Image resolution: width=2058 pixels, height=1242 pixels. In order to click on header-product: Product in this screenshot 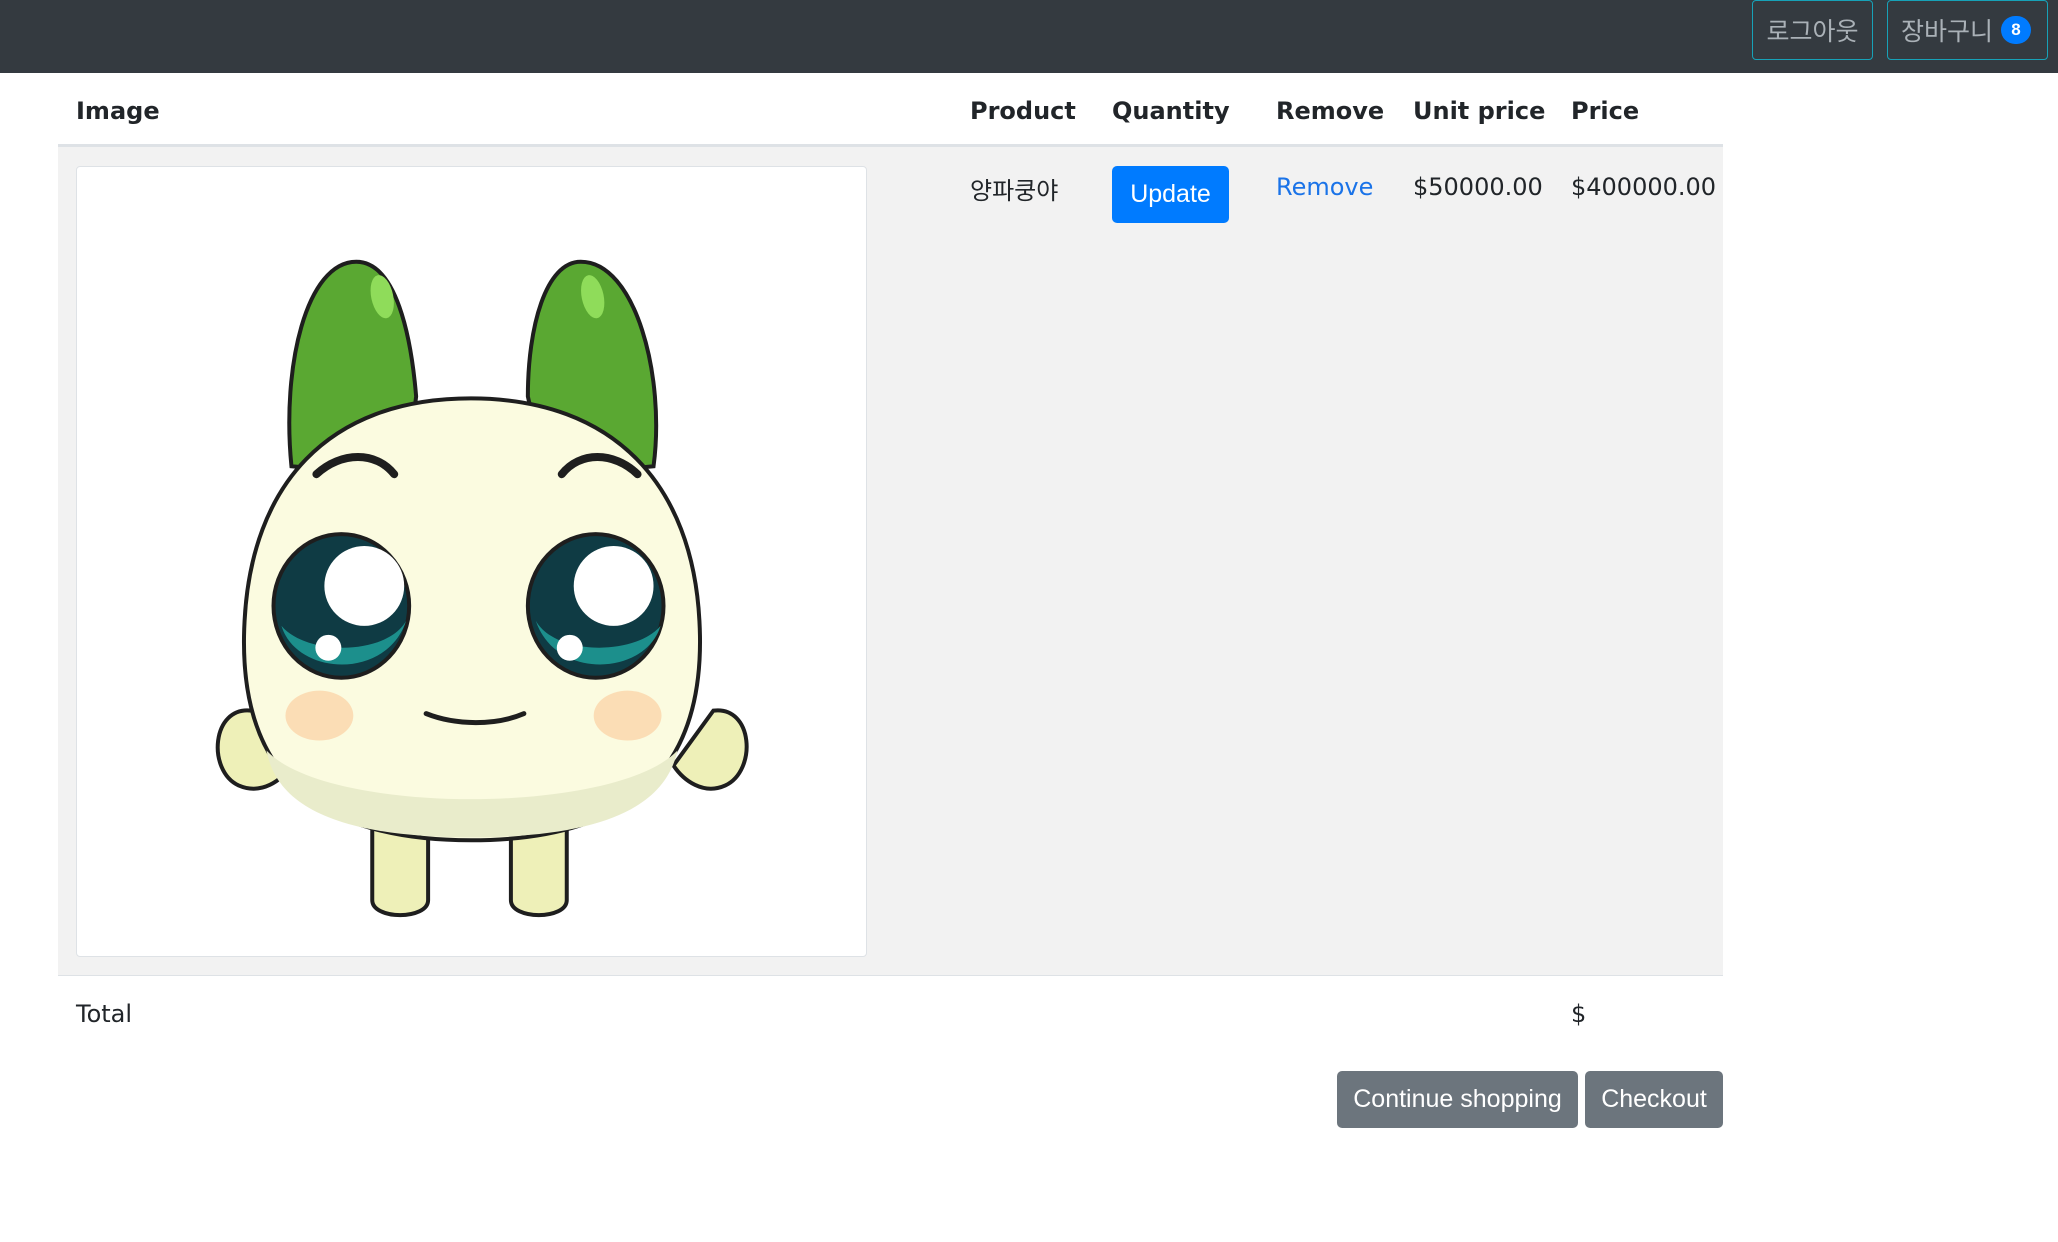, I will do `click(1023, 111)`.